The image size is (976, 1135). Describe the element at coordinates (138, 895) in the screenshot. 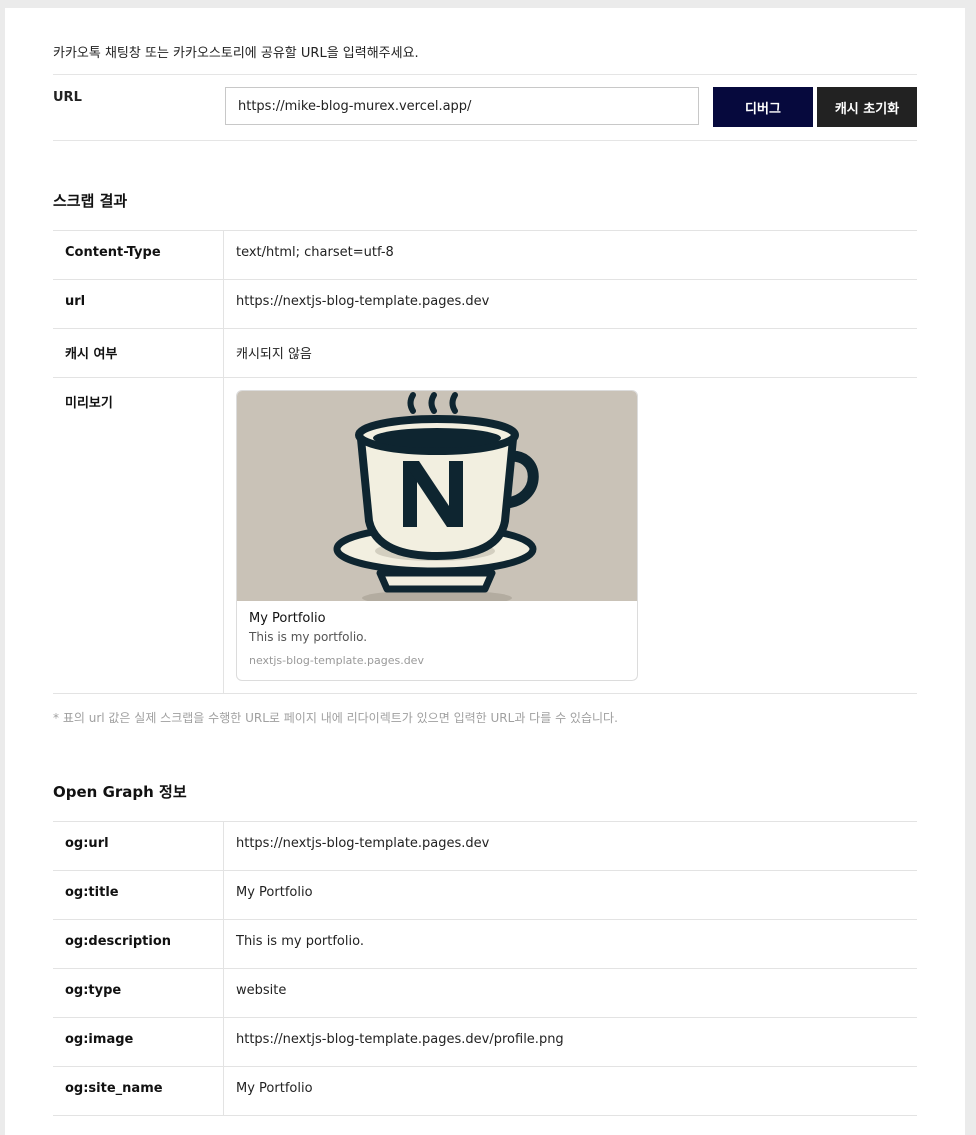

I see `row-key: og:title` at that location.